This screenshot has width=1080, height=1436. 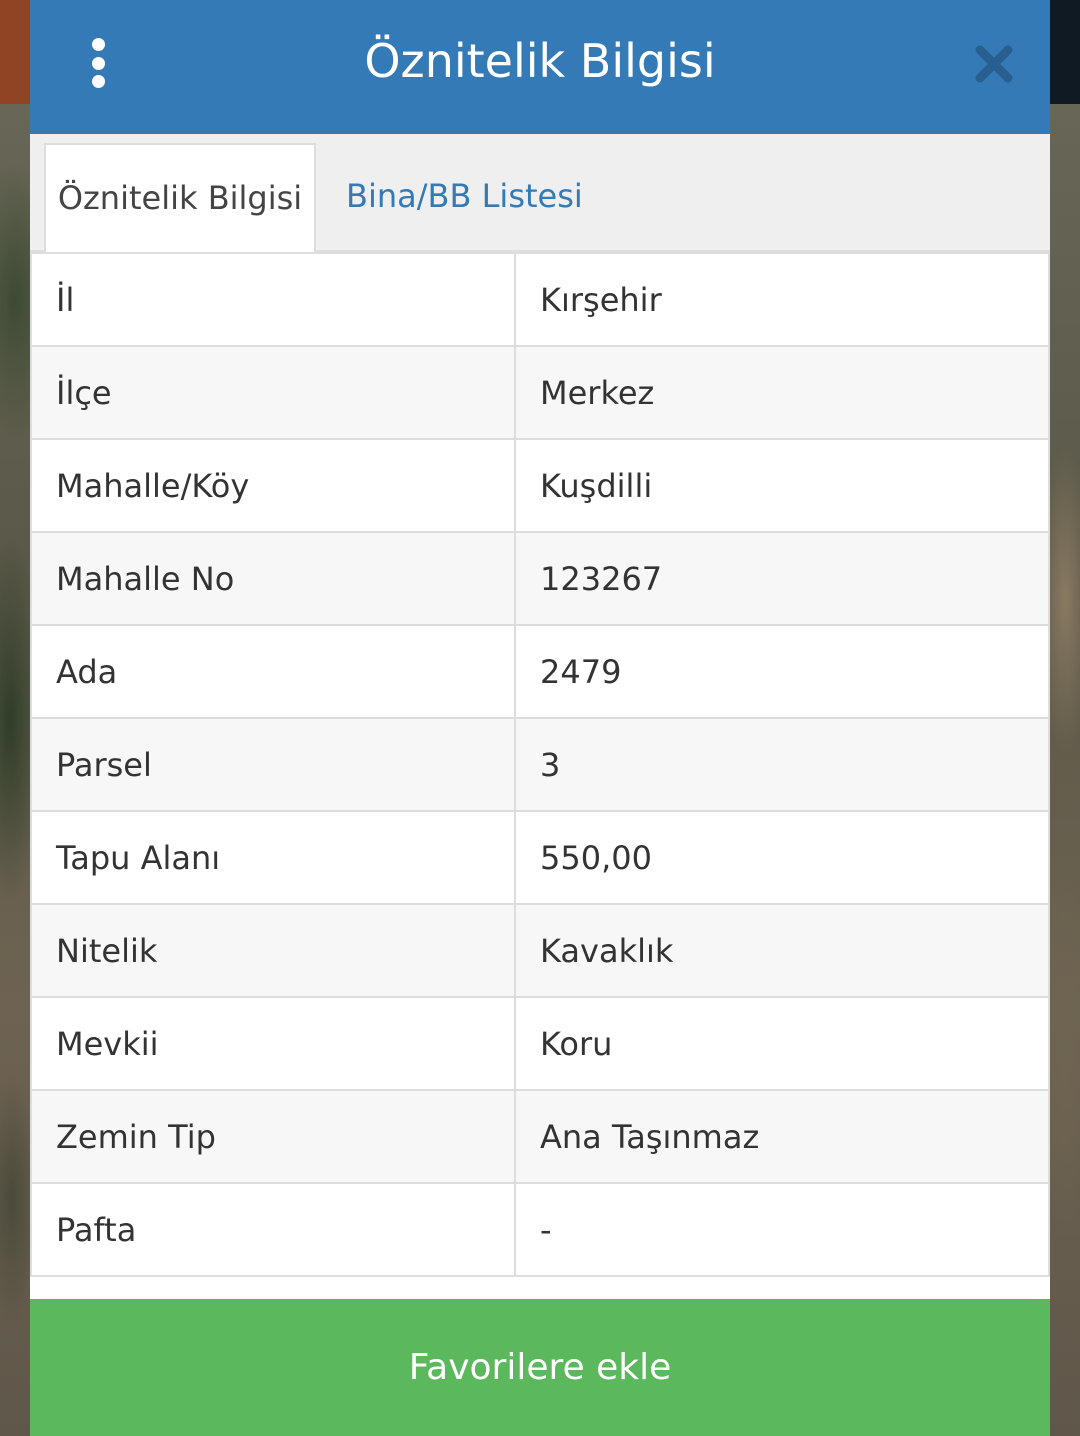 I want to click on attribute-value: 2479, so click(x=782, y=671).